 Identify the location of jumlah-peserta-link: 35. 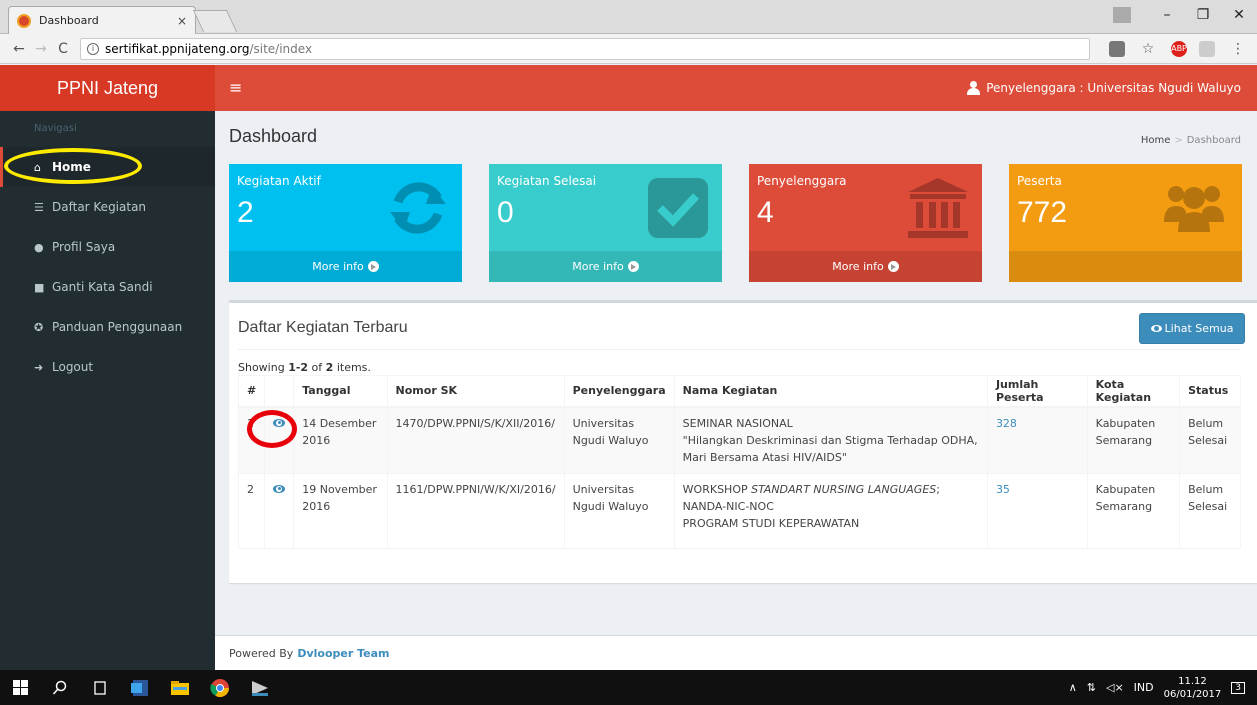
(1003, 489).